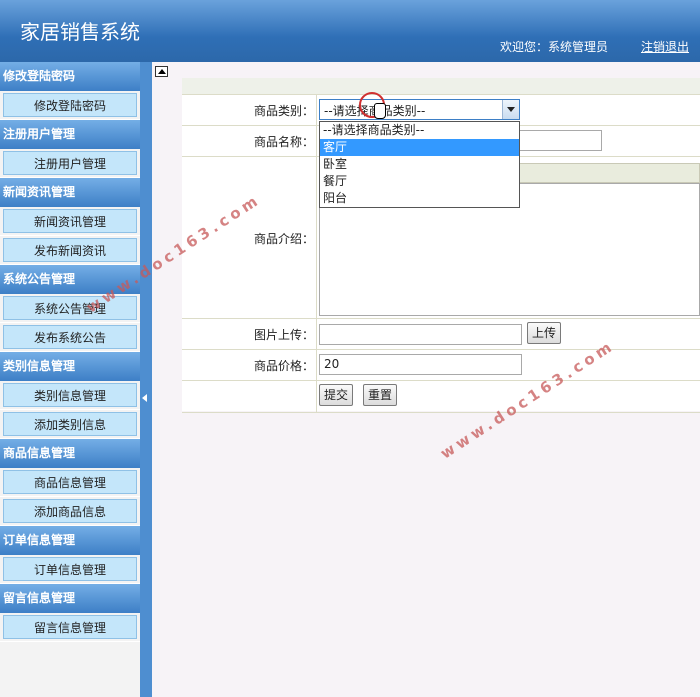 This screenshot has width=700, height=697. I want to click on sidebar-item-label: 添加类别信息, so click(70, 424).